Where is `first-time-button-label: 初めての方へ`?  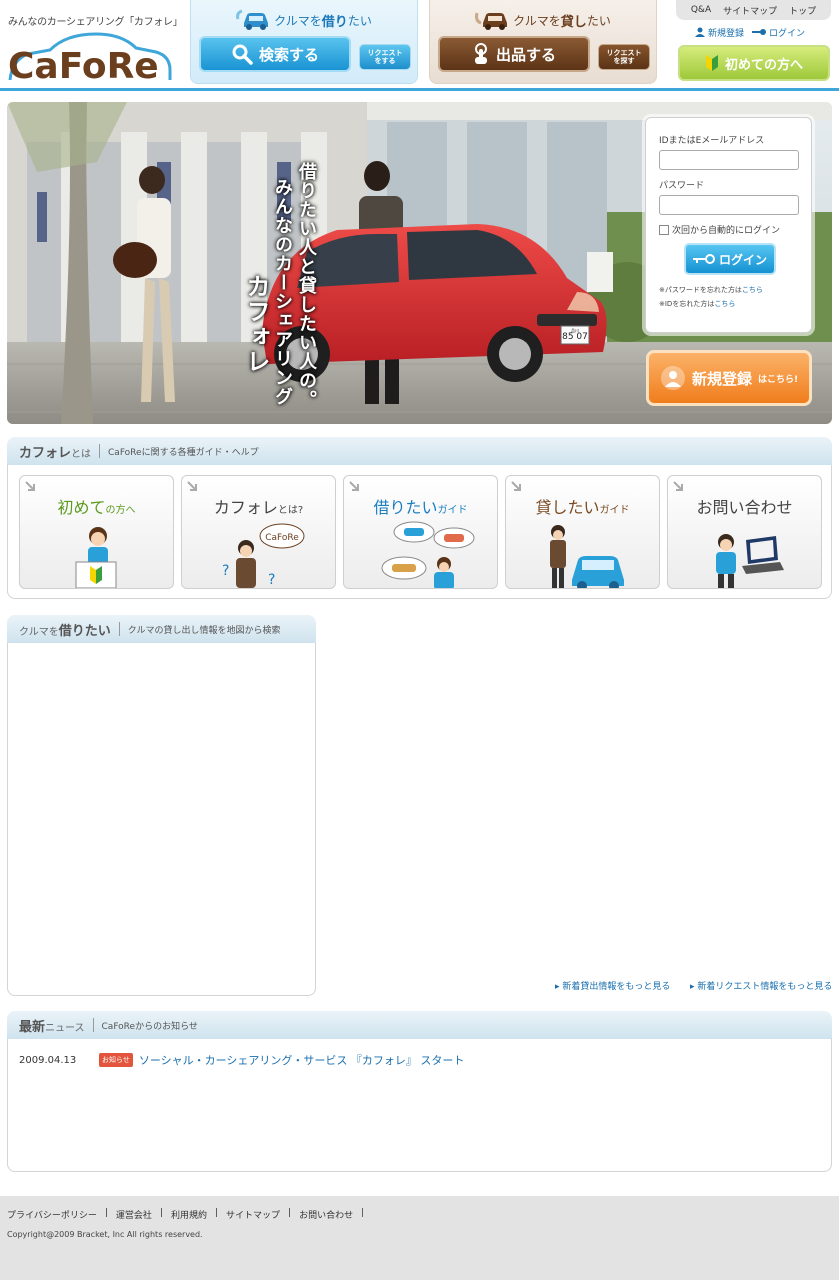 first-time-button-label: 初めての方へ is located at coordinates (763, 65).